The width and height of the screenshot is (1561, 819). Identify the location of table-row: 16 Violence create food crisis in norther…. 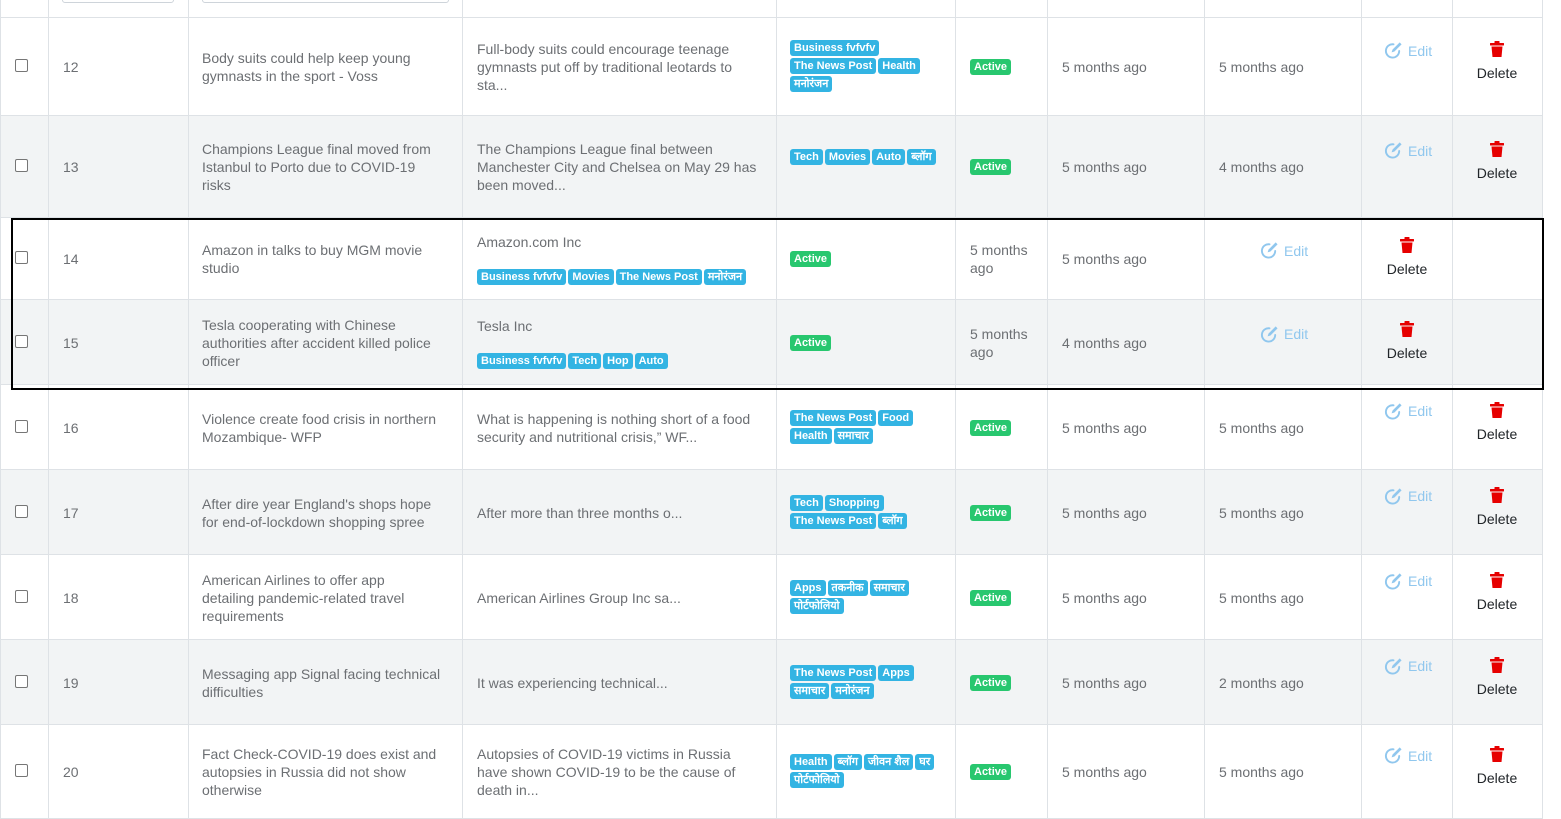
(771, 427).